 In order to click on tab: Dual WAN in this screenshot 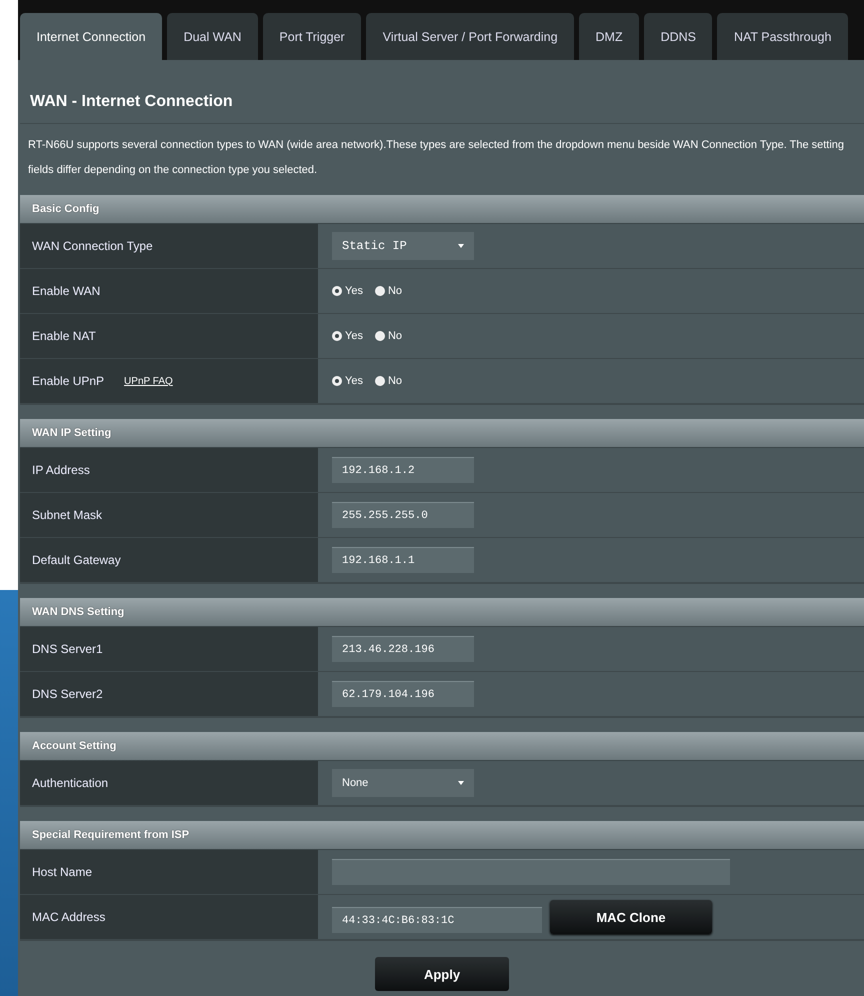, I will do `click(212, 36)`.